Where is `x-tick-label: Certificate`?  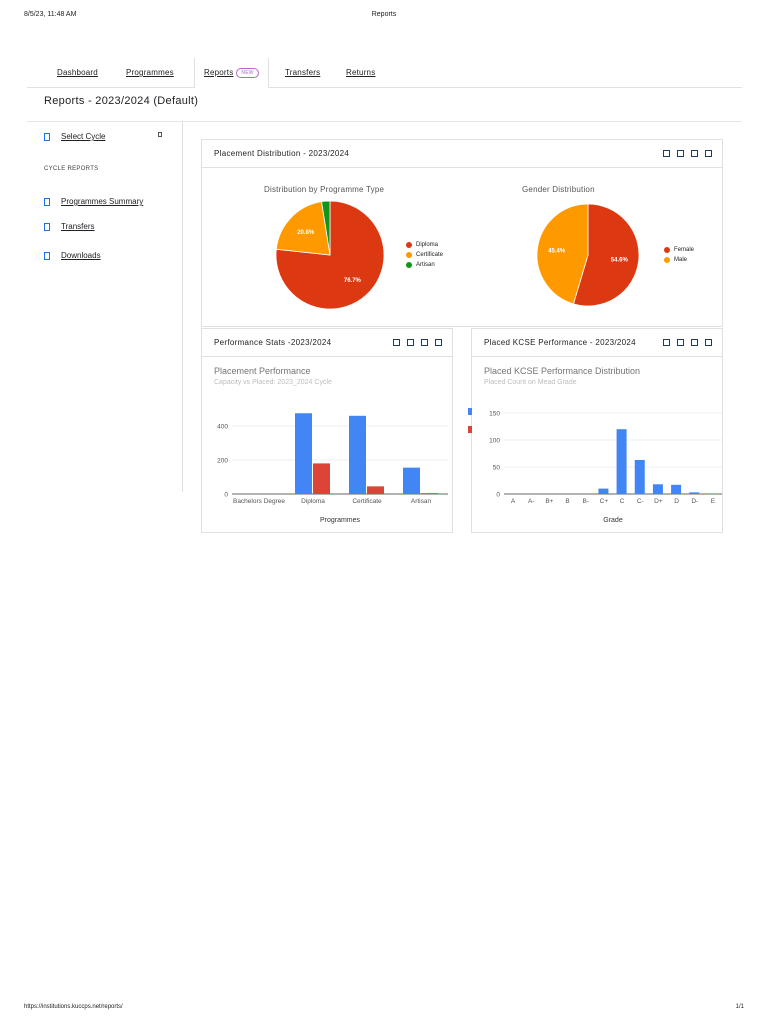
x-tick-label: Certificate is located at coordinates (367, 501).